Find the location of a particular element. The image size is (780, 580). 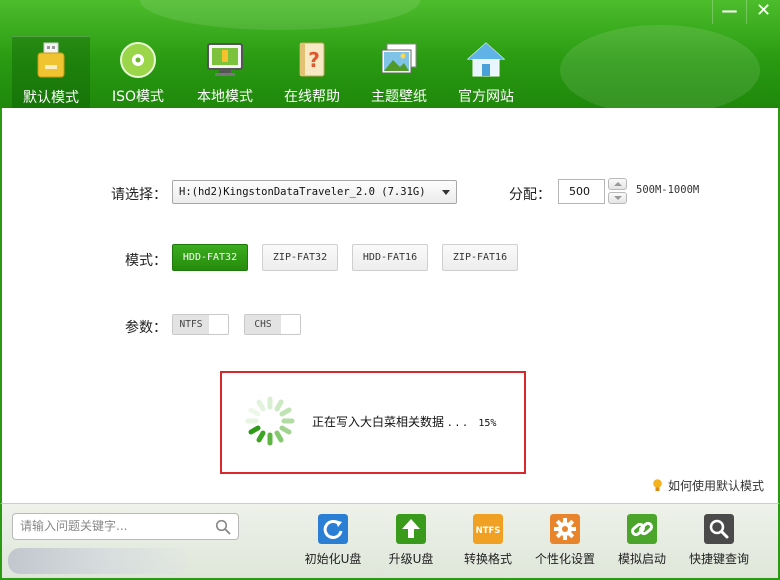

nav-online-help: ? 在线帮助 is located at coordinates (312, 72).